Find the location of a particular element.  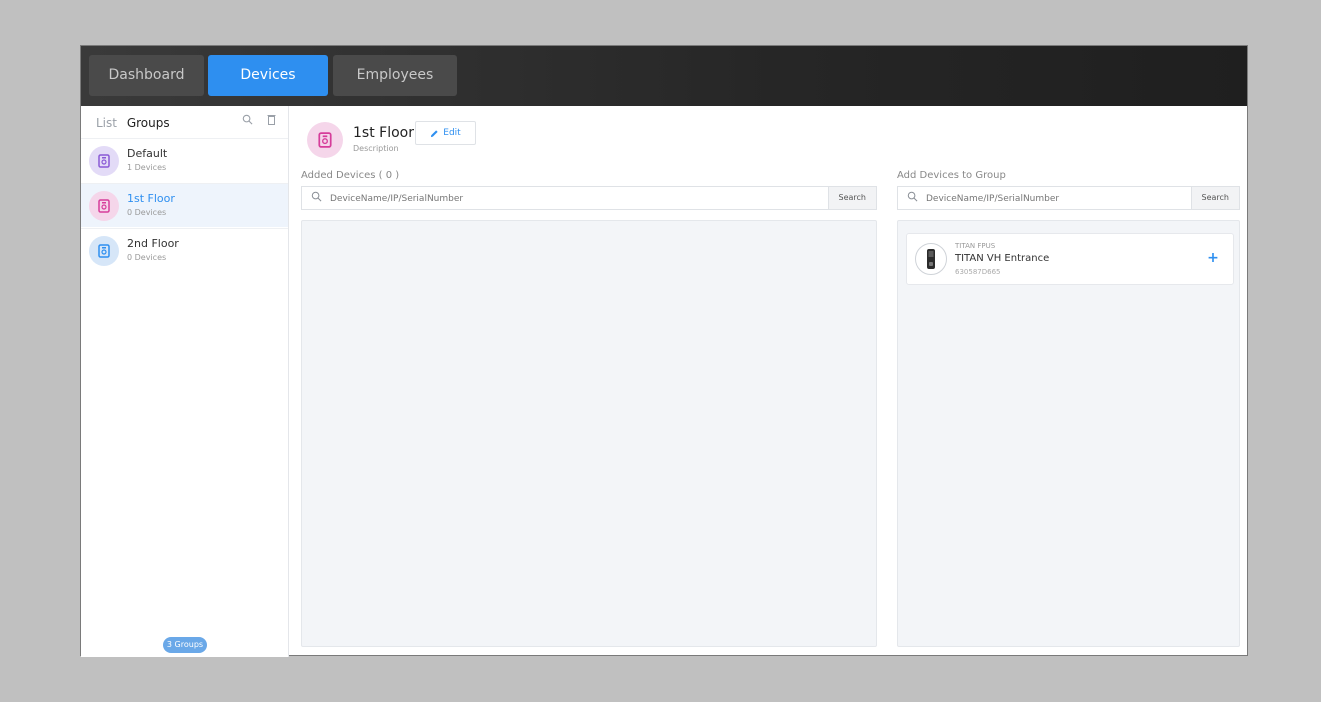

group-title: 1st Floor is located at coordinates (383, 133).